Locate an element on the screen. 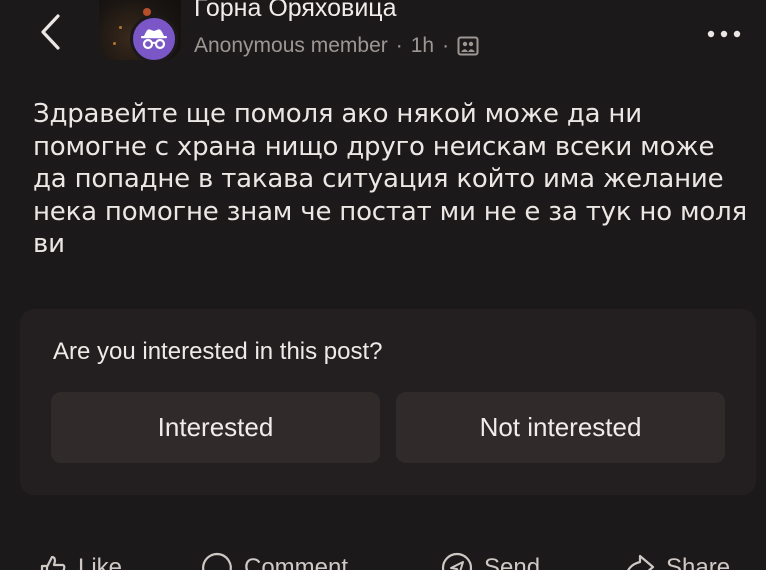  not-interested-button: Not interested is located at coordinates (560, 427).